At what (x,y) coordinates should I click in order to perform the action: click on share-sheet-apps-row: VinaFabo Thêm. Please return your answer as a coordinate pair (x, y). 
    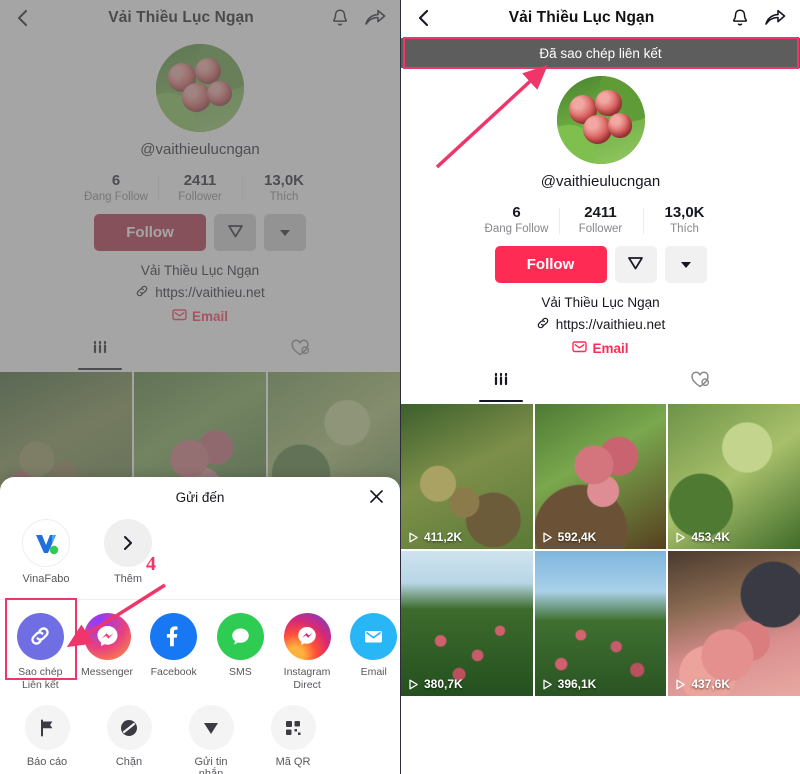
    Looking at the image, I should click on (200, 552).